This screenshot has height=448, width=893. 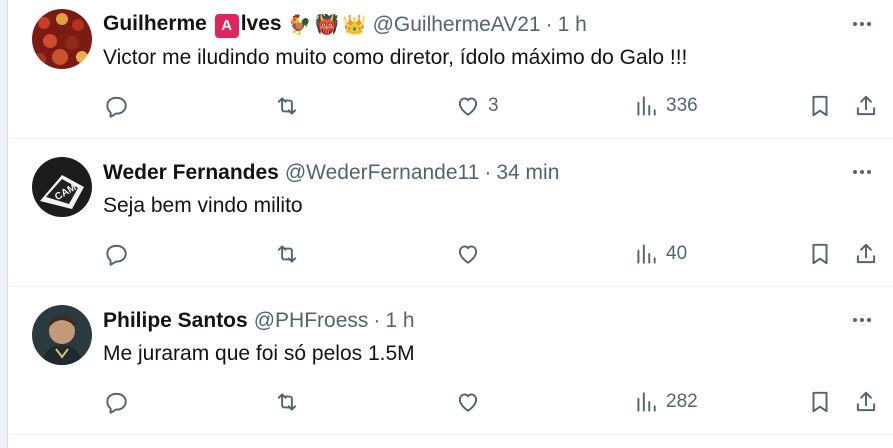 What do you see at coordinates (382, 173) in the screenshot?
I see `user-handle: @WederFernande11` at bounding box center [382, 173].